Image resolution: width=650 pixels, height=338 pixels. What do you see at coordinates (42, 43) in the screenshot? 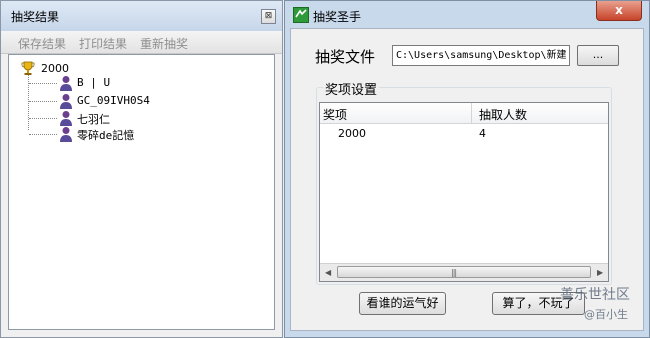
I see `menu-save-results: 保存结果` at bounding box center [42, 43].